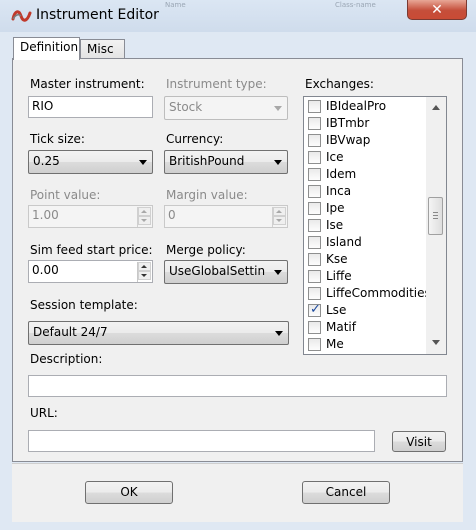 This screenshot has width=476, height=530. I want to click on exchange-item: IBVwap, so click(365, 140).